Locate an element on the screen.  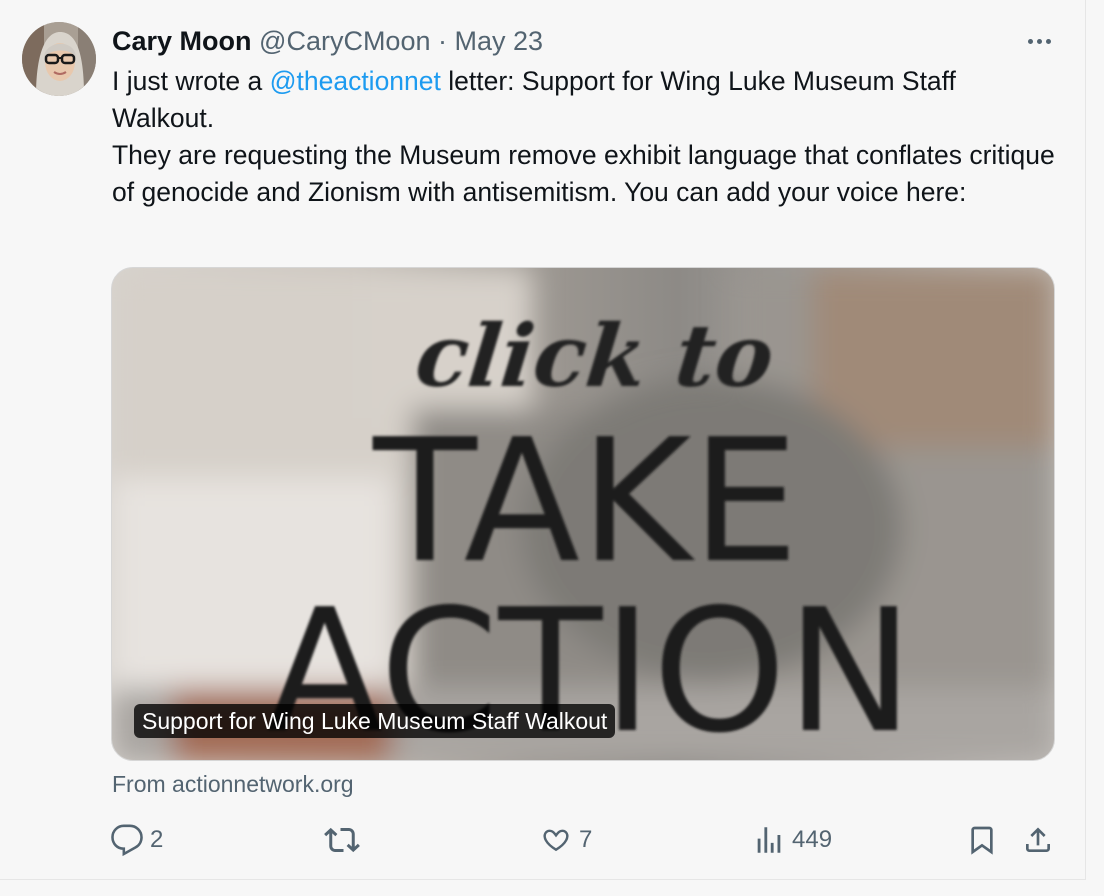
retweet-icon is located at coordinates (342, 840).